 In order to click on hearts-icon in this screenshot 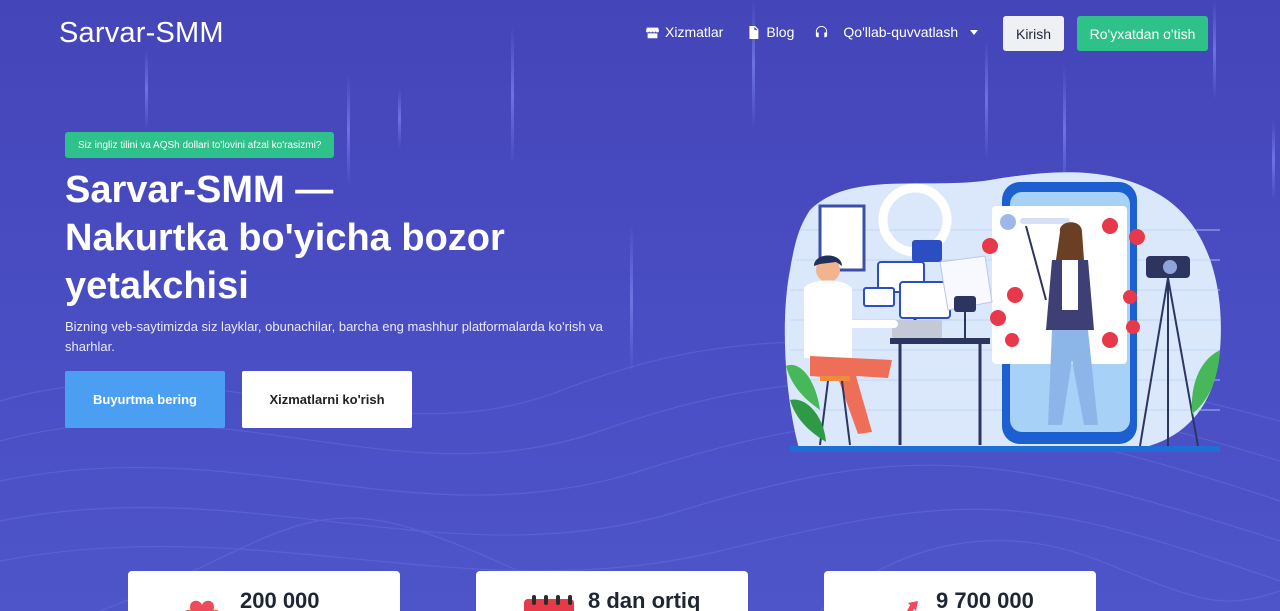, I will do `click(202, 605)`.